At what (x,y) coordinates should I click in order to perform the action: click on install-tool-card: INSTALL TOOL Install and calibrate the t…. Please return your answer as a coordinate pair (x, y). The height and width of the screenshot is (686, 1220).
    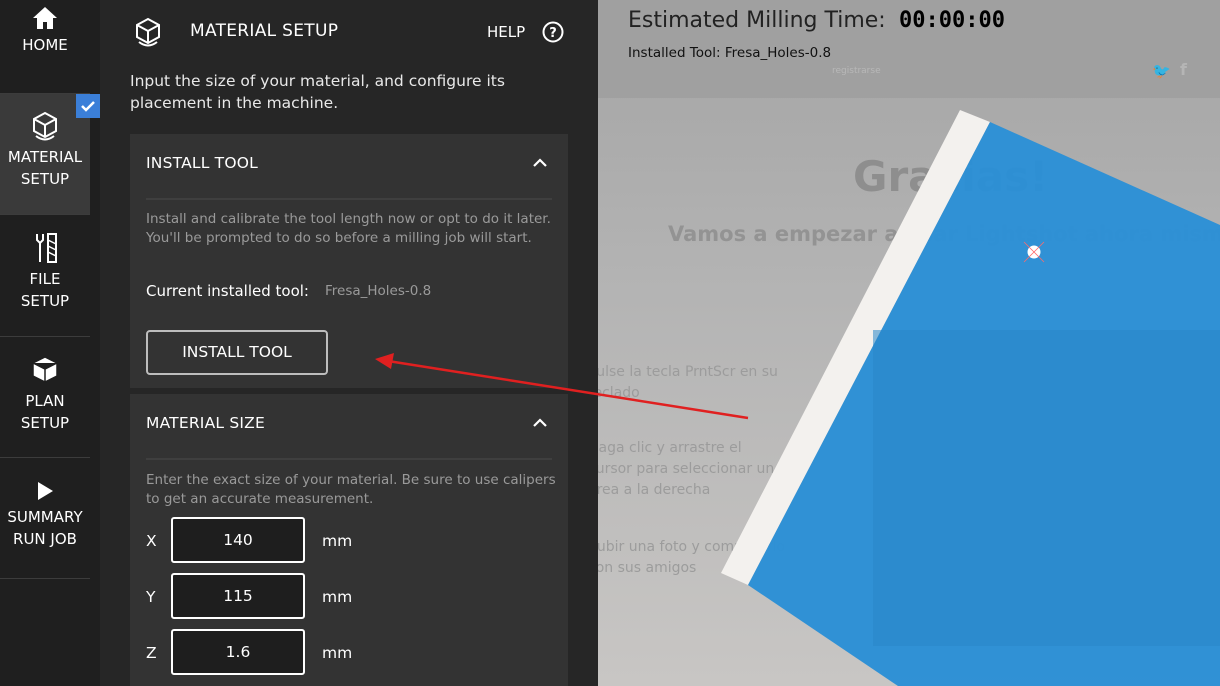
    Looking at the image, I should click on (349, 261).